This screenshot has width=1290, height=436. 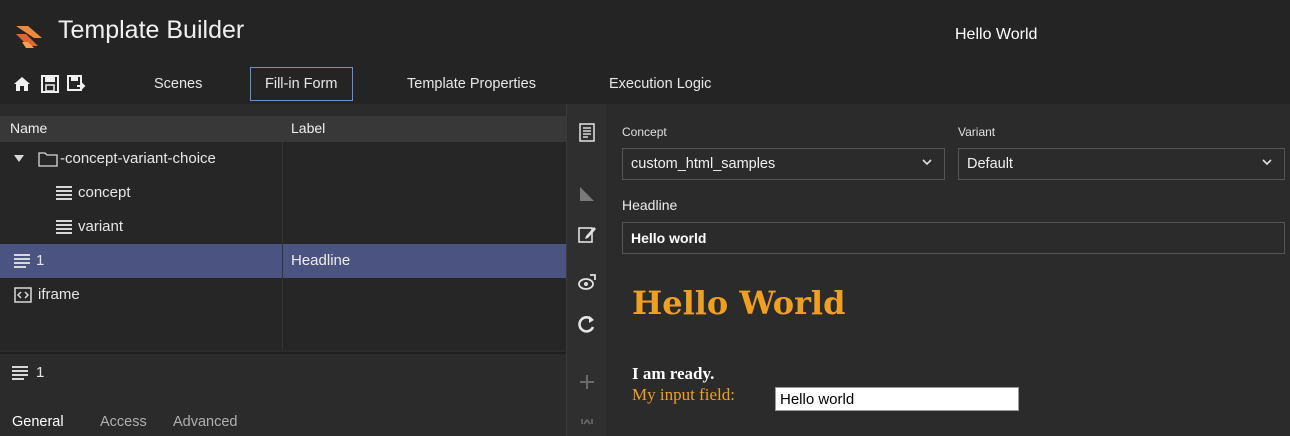 What do you see at coordinates (40, 260) in the screenshot?
I see `tree-row-name: 1` at bounding box center [40, 260].